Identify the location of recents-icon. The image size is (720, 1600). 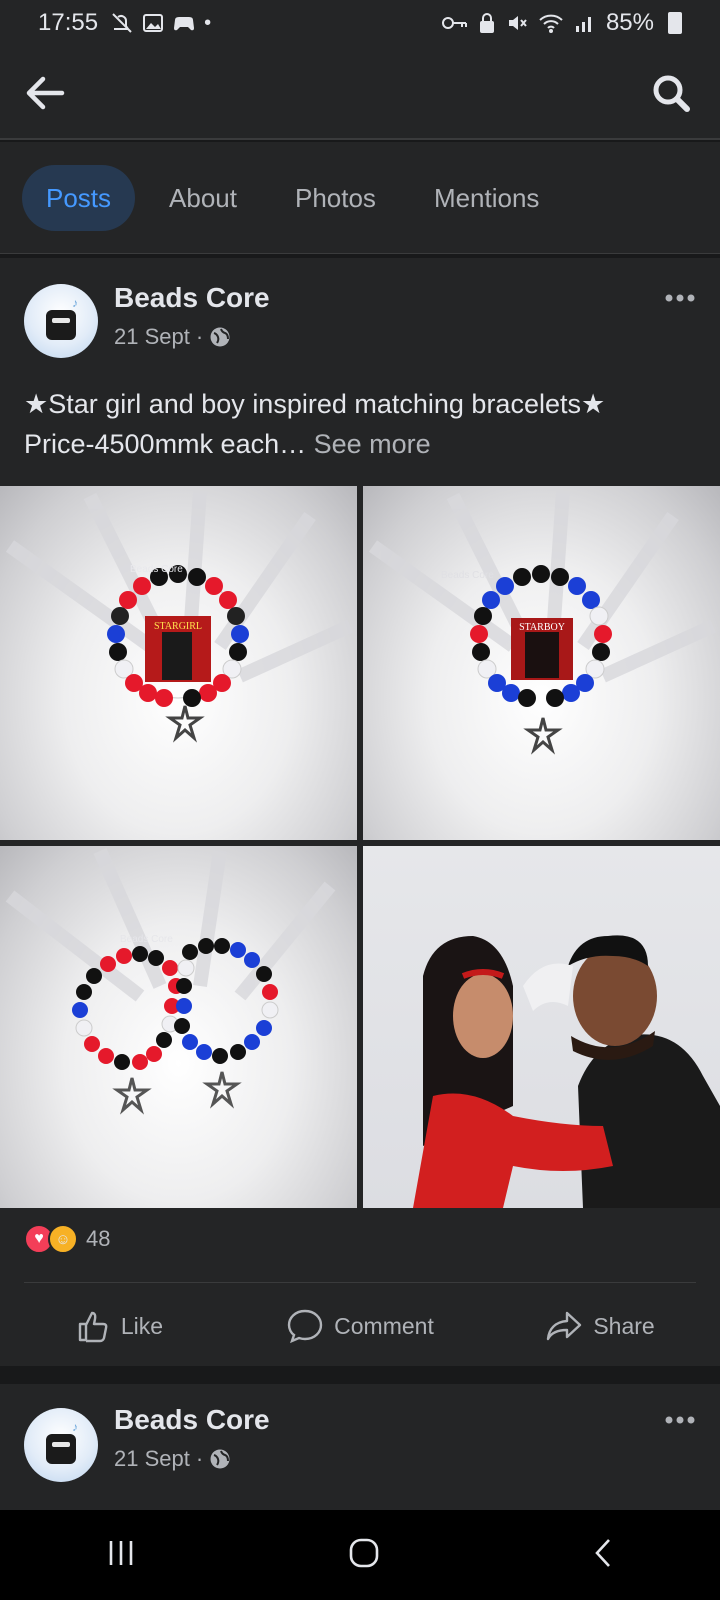
(121, 1552).